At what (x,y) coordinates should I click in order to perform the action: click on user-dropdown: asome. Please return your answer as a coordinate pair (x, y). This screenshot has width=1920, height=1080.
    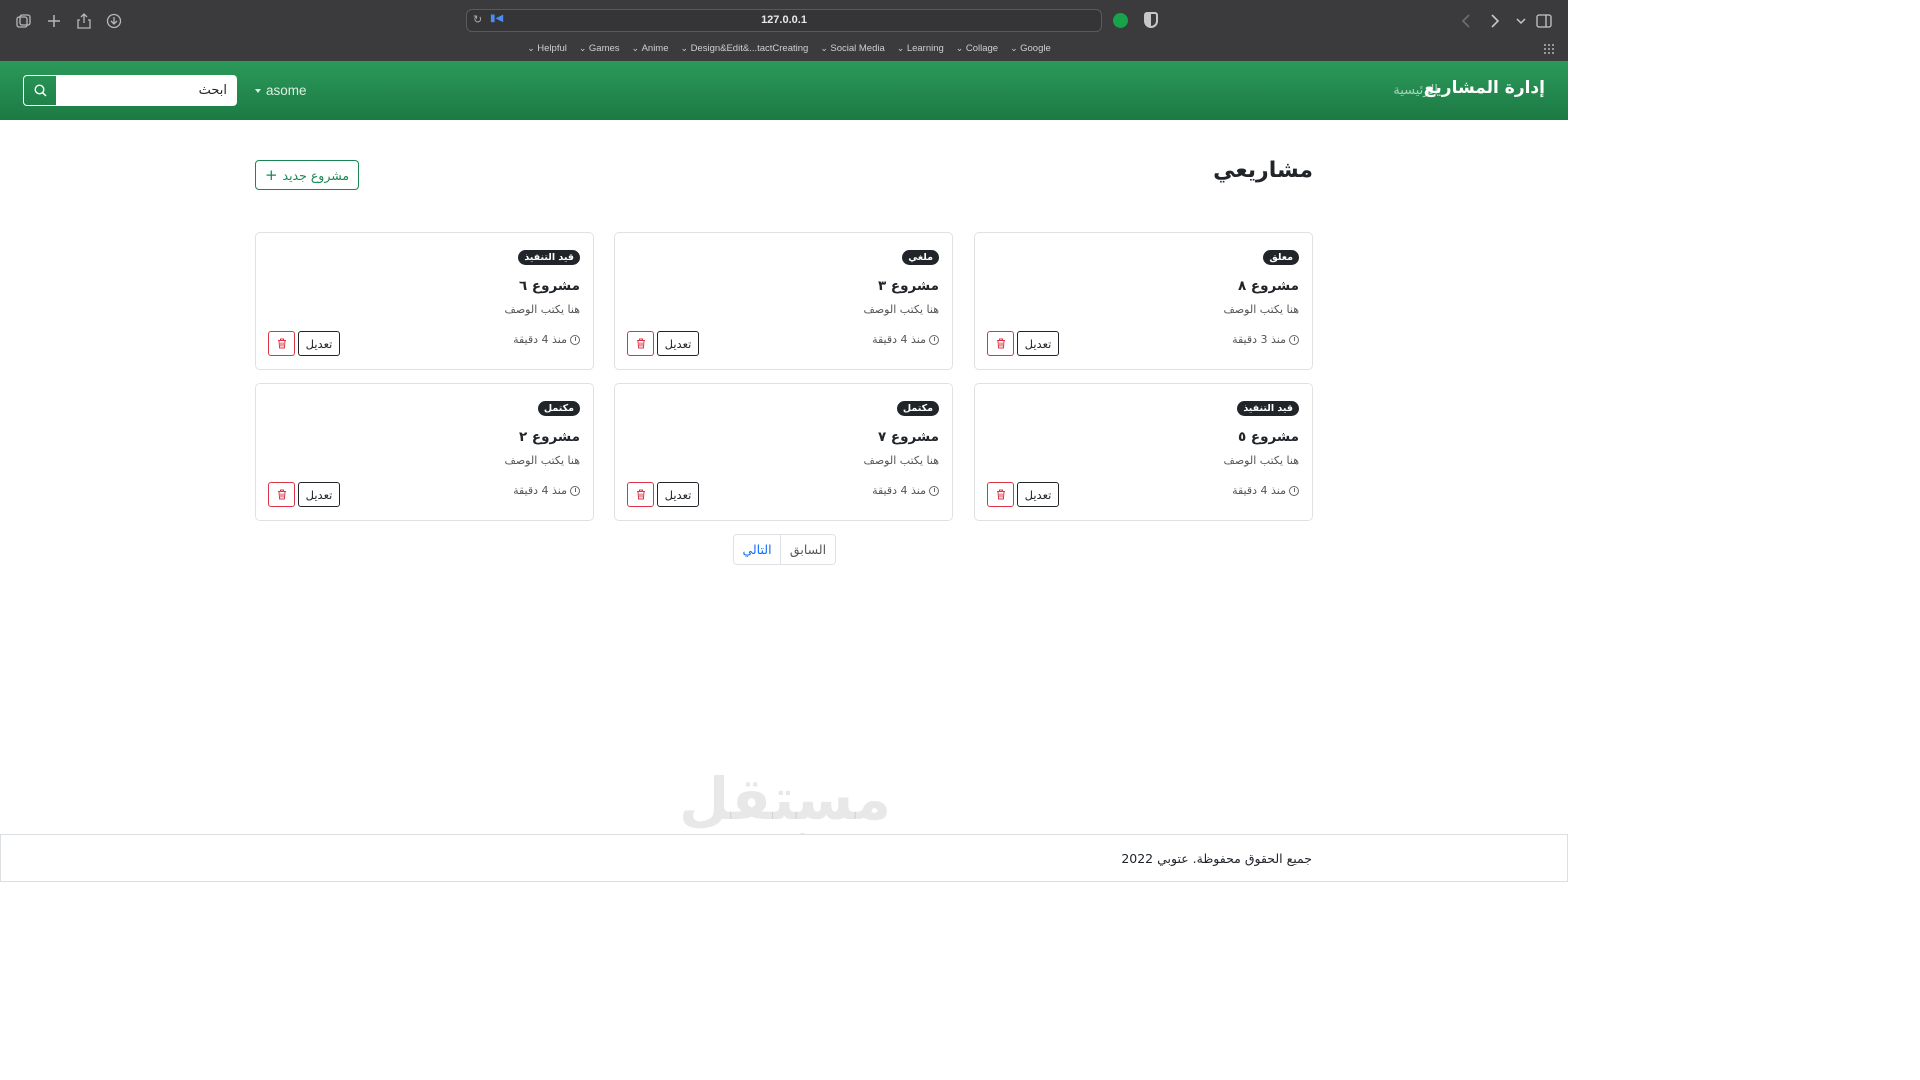
    Looking at the image, I should click on (281, 90).